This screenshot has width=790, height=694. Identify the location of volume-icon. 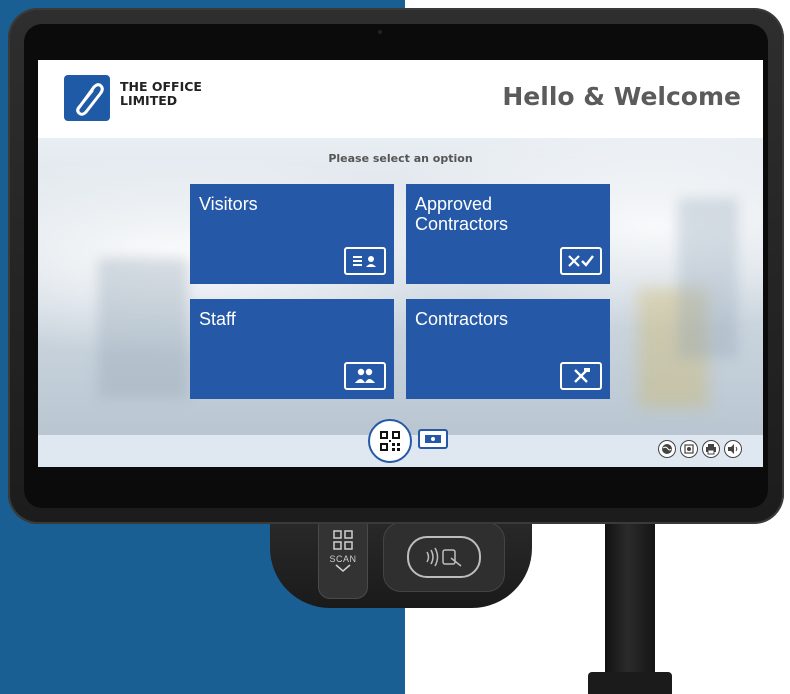
(733, 449).